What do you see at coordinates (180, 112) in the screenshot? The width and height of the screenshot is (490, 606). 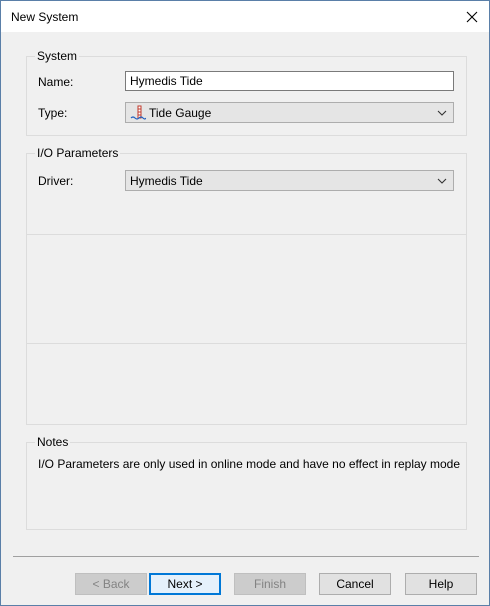 I see `type-select-value: Tide Gauge` at bounding box center [180, 112].